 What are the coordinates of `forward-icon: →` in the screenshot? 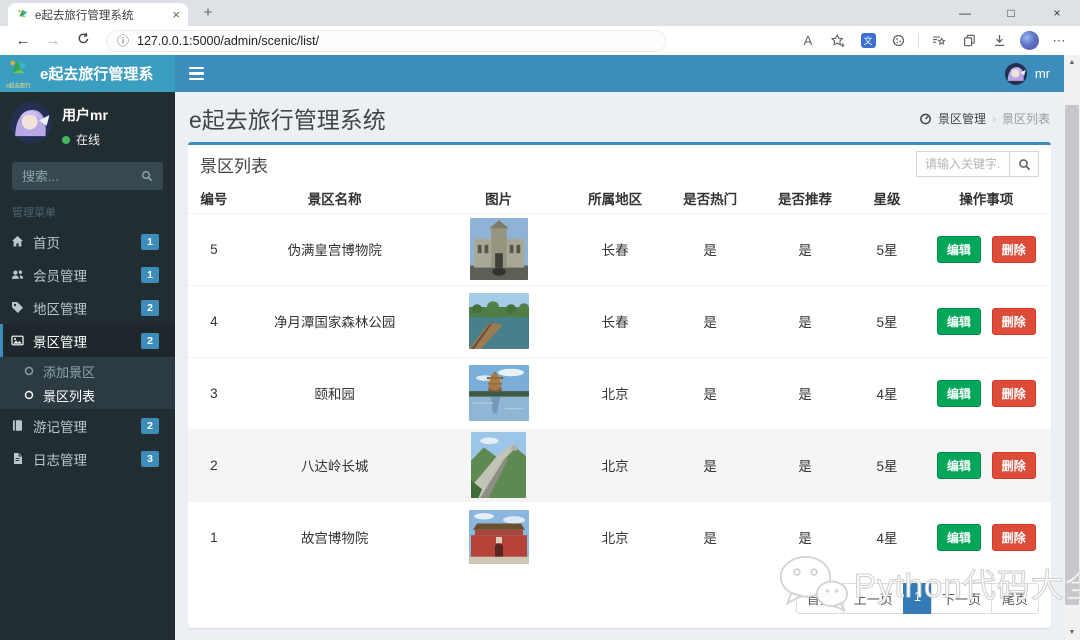 It's located at (53, 40).